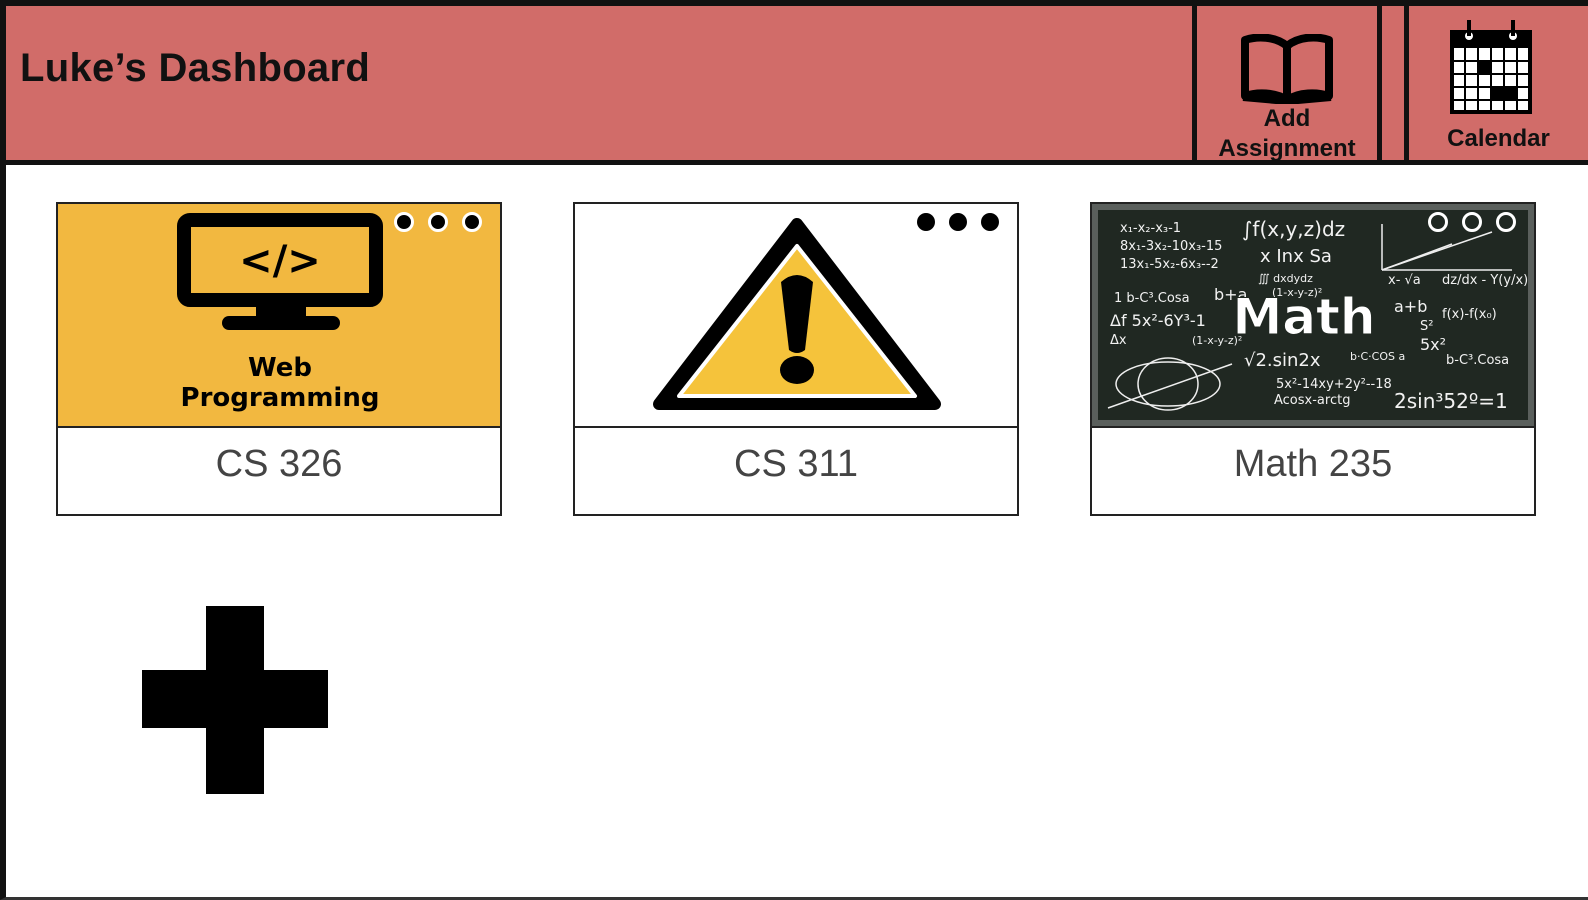  I want to click on svg-text: 1 b-C³.Cosa, so click(1152, 298).